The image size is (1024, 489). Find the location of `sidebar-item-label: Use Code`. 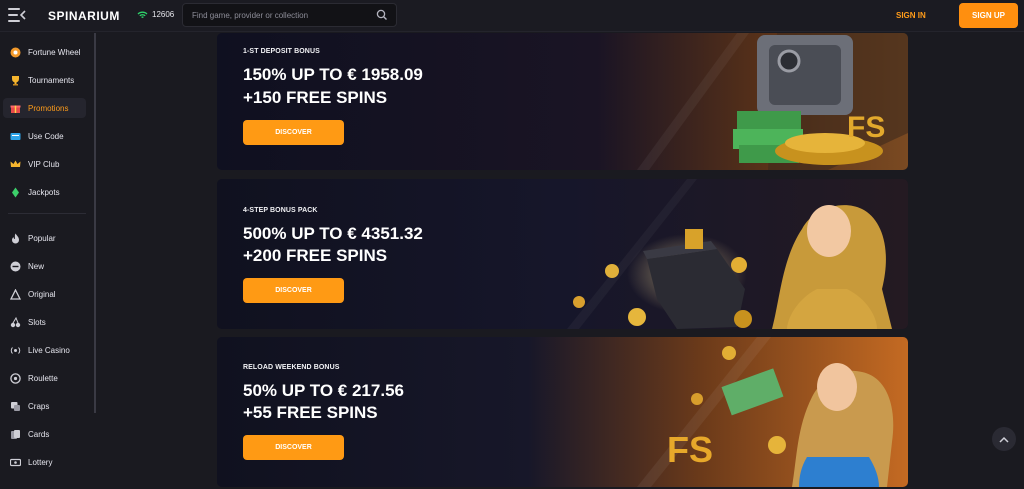

sidebar-item-label: Use Code is located at coordinates (46, 136).